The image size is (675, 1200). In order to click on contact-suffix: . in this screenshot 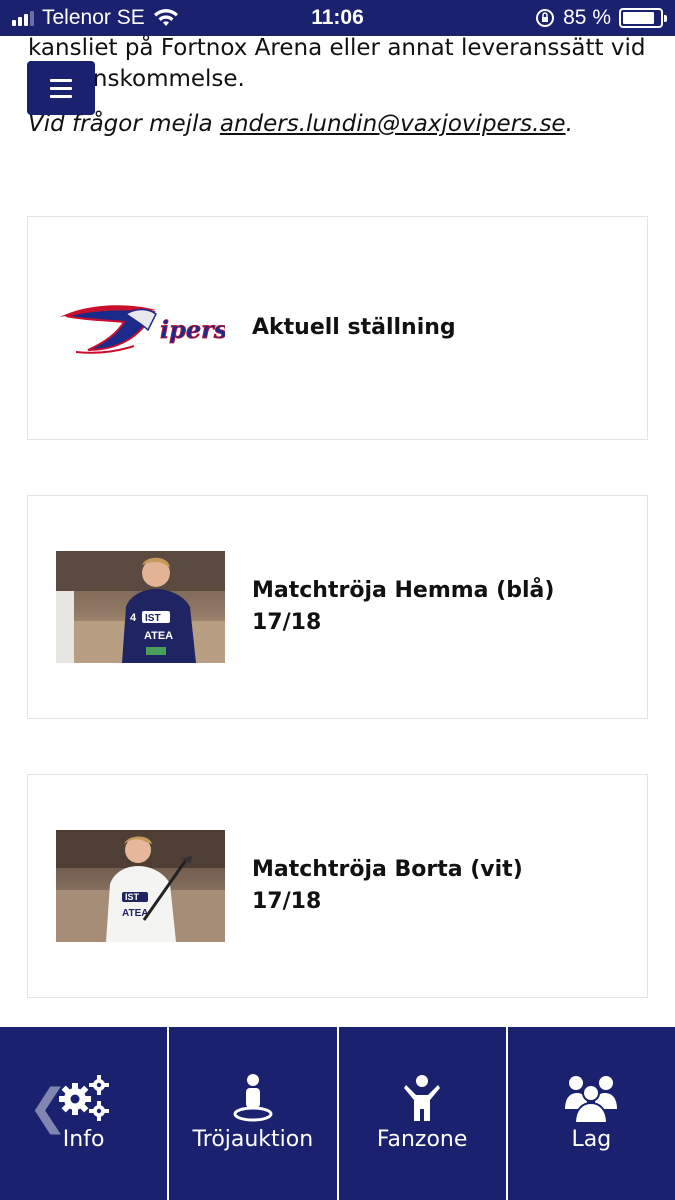, I will do `click(569, 124)`.